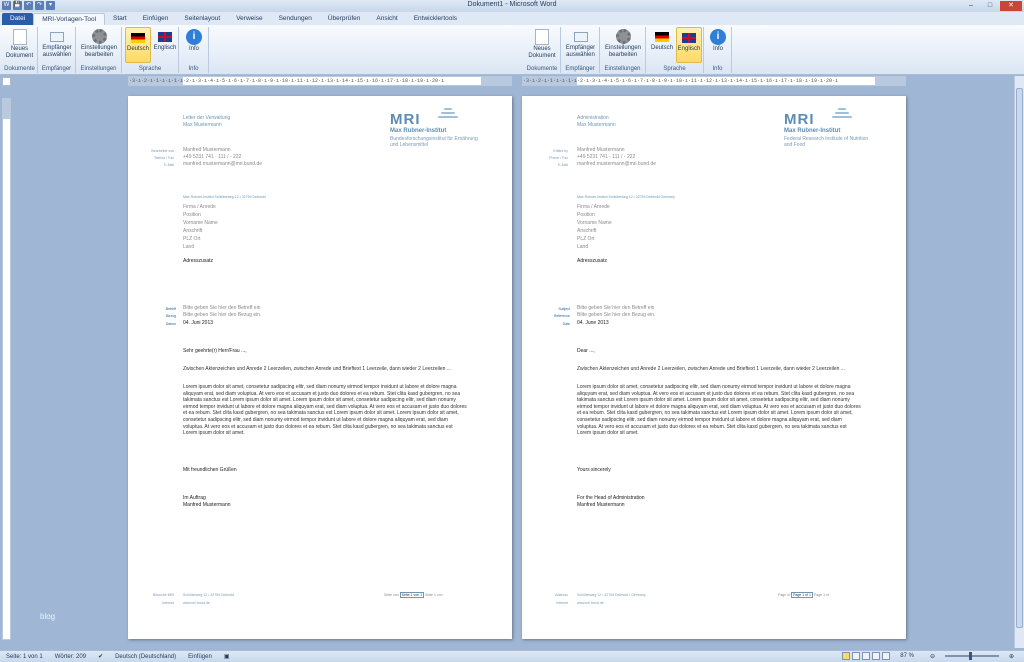 The image size is (1024, 662). Describe the element at coordinates (194, 498) in the screenshot. I see `signoff-line-1: Im Auftrag` at that location.